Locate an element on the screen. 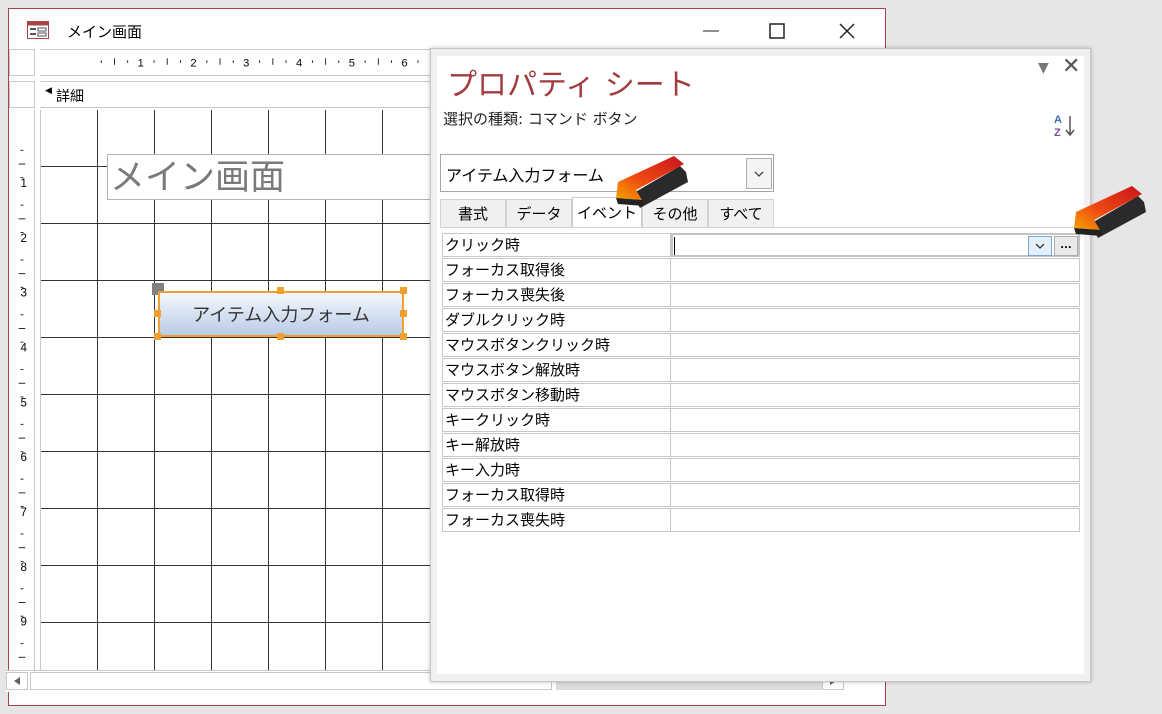 The height and width of the screenshot is (714, 1162). property-row: マウスボタンクリック時 is located at coordinates (761, 345).